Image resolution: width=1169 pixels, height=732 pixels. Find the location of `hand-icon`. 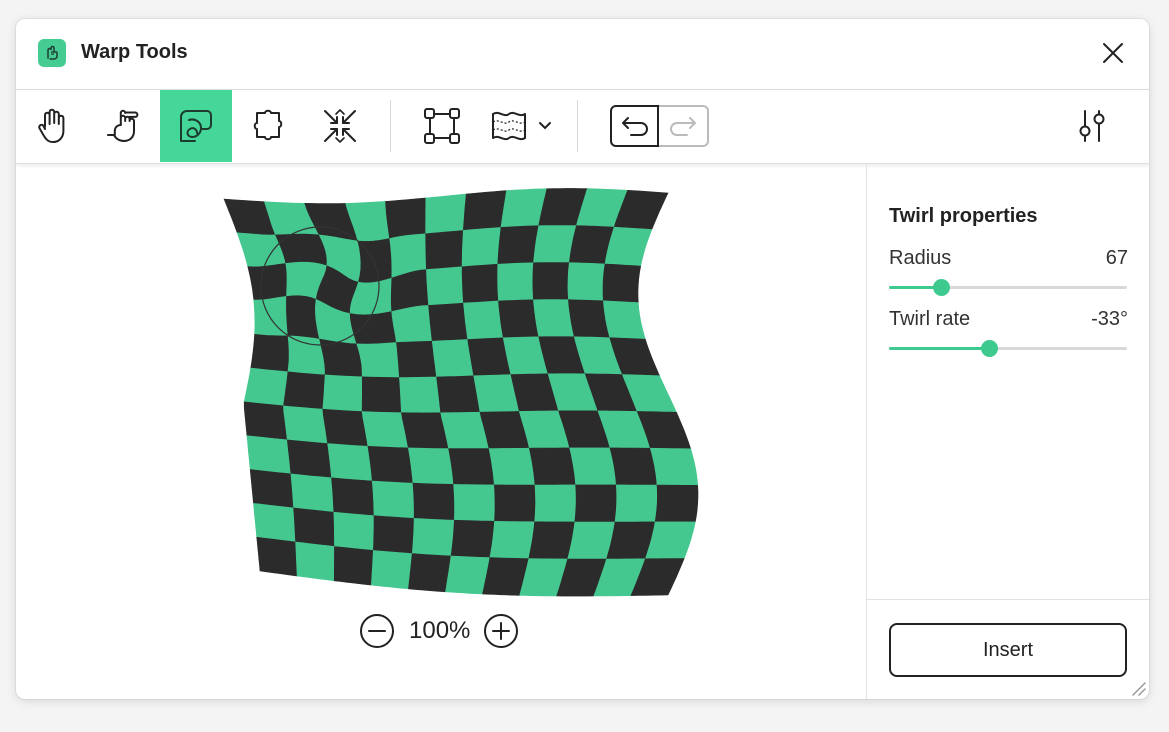

hand-icon is located at coordinates (51, 125).